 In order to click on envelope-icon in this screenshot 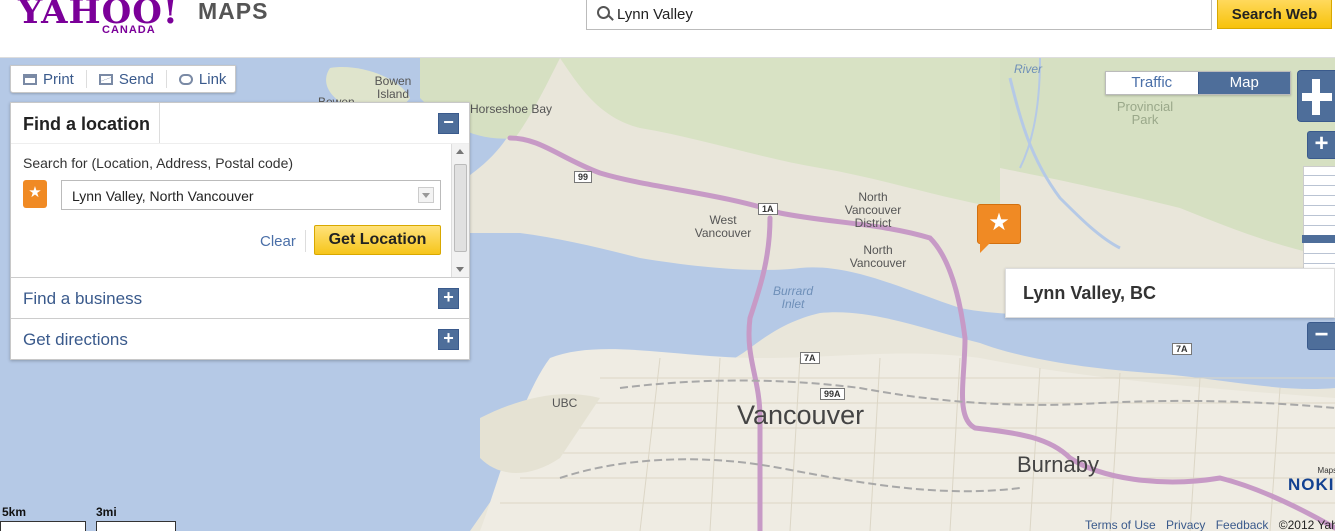, I will do `click(105, 79)`.